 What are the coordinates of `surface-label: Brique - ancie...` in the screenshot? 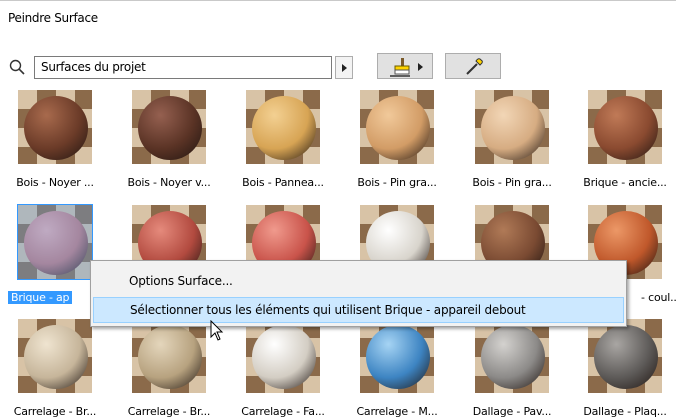 It's located at (625, 182).